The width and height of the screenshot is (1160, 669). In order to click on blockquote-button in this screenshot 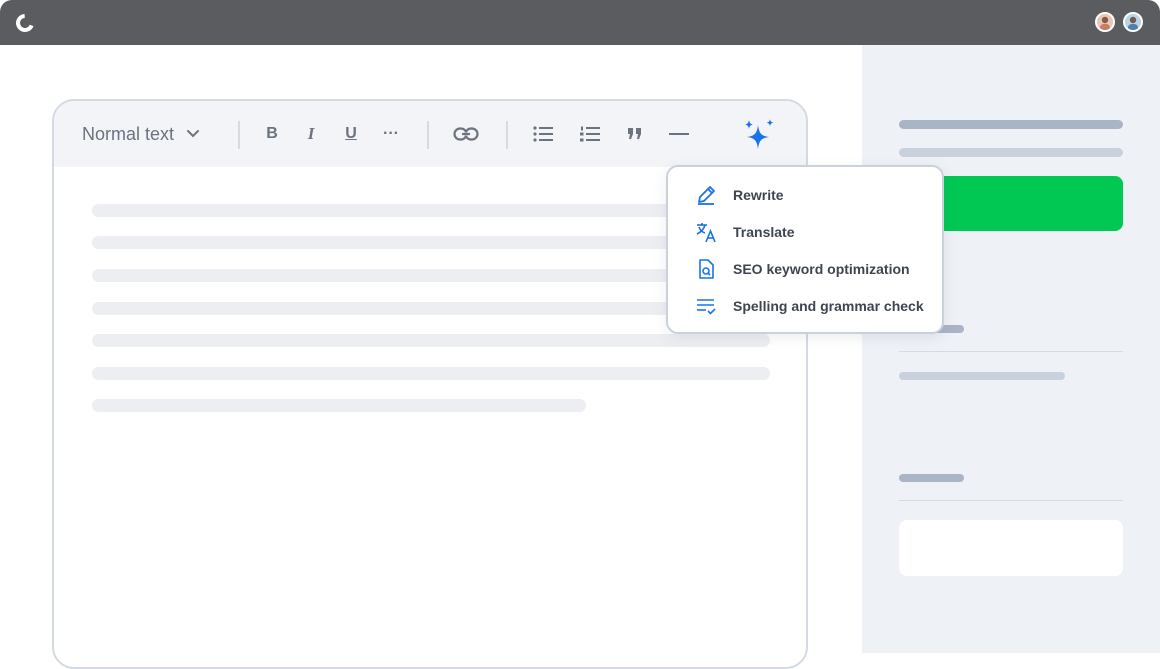, I will do `click(635, 134)`.